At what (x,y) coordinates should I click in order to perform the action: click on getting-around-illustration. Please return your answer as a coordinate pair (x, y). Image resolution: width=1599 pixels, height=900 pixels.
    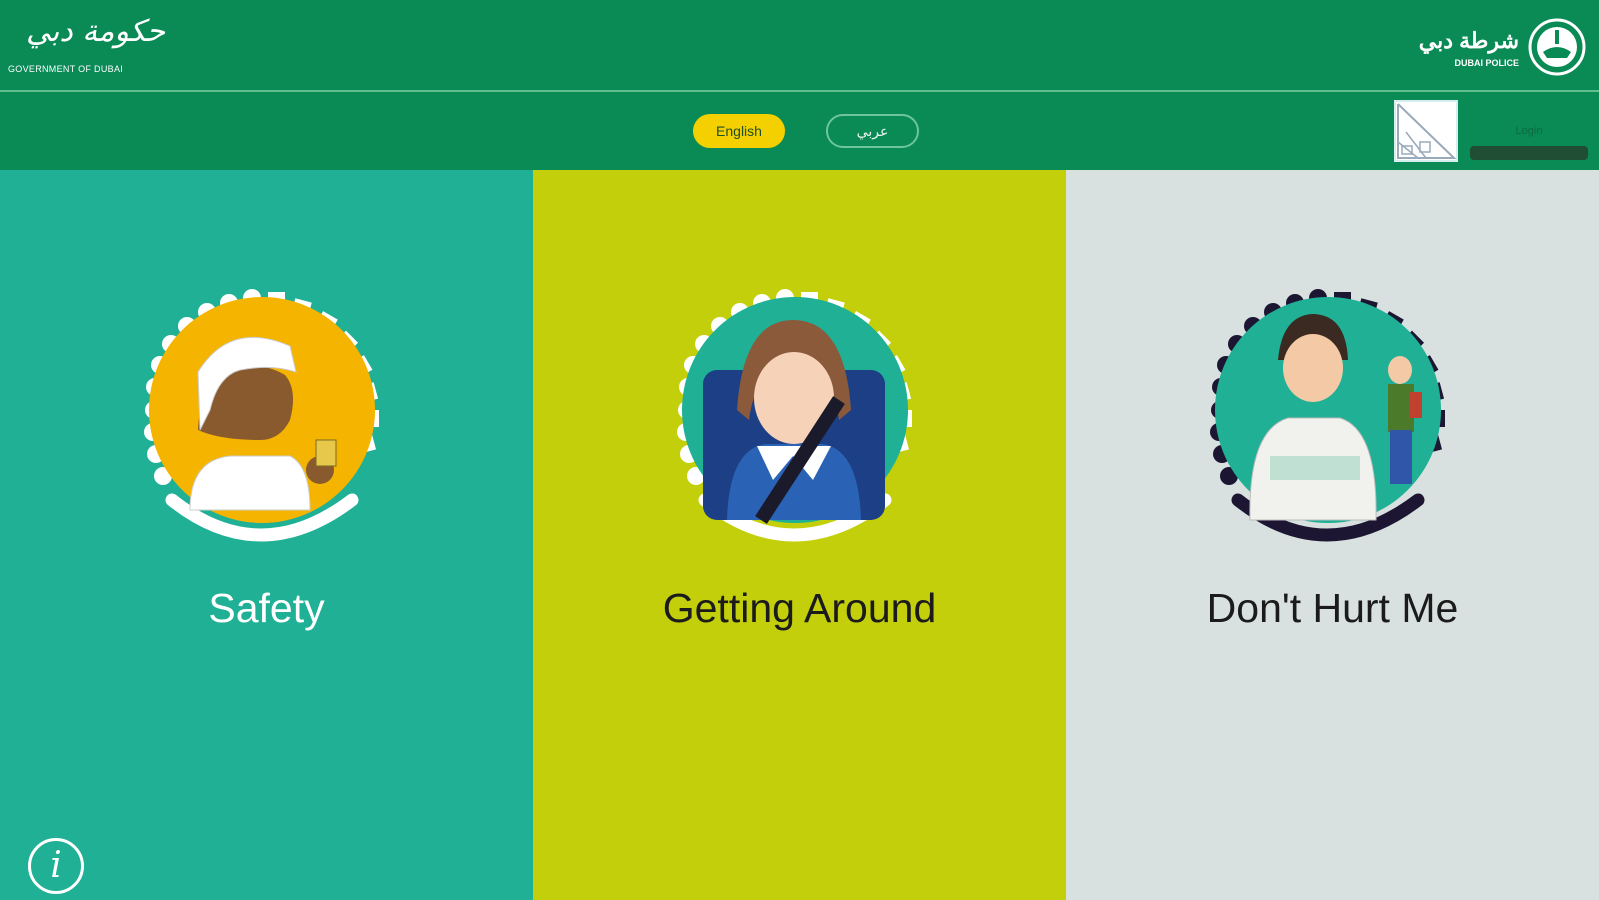
    Looking at the image, I should click on (803, 425).